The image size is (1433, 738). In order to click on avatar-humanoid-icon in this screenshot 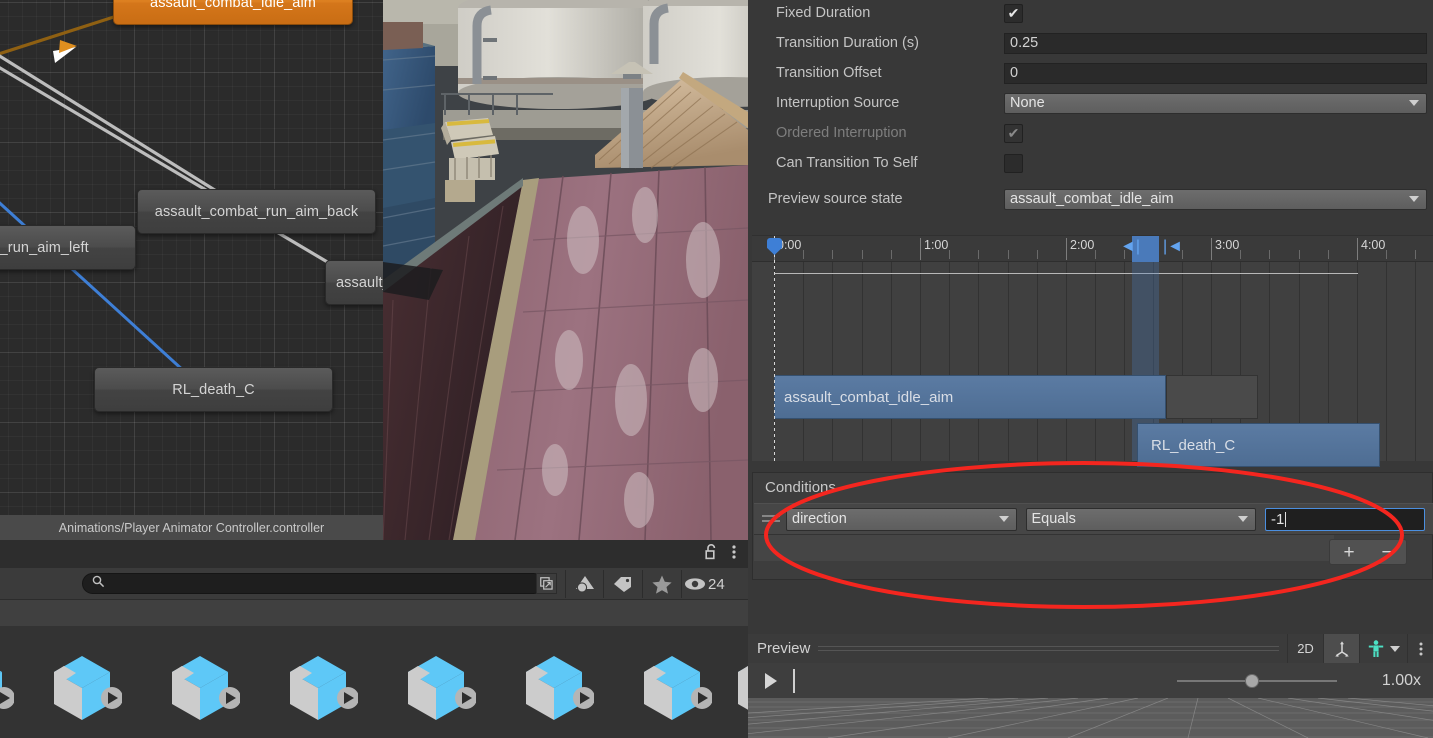, I will do `click(1375, 648)`.